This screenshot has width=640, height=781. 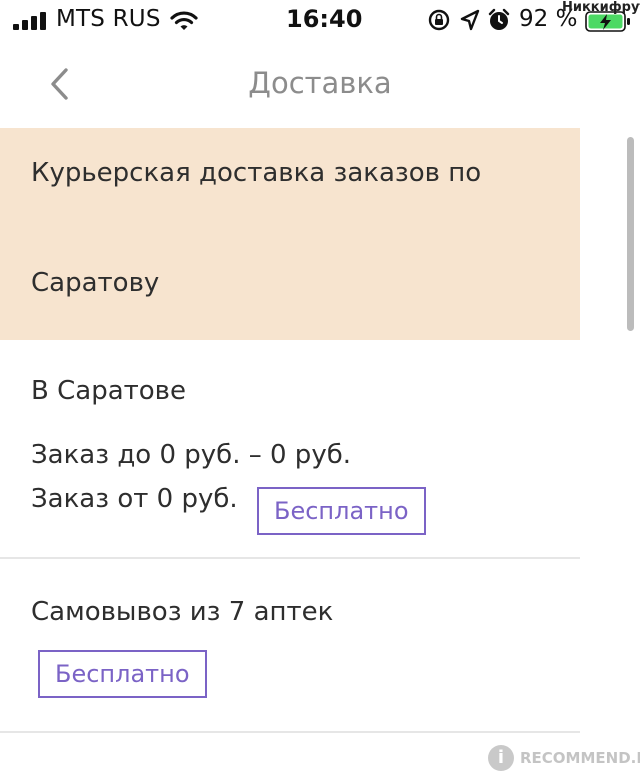 What do you see at coordinates (501, 758) in the screenshot?
I see `recommend-logo-icon: i` at bounding box center [501, 758].